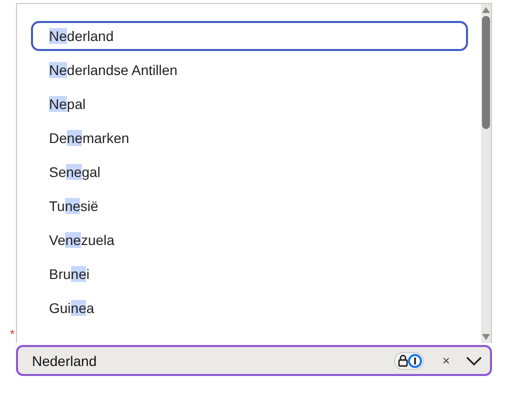 The width and height of the screenshot is (518, 402). Describe the element at coordinates (249, 138) in the screenshot. I see `country-option: Denemarken` at that location.